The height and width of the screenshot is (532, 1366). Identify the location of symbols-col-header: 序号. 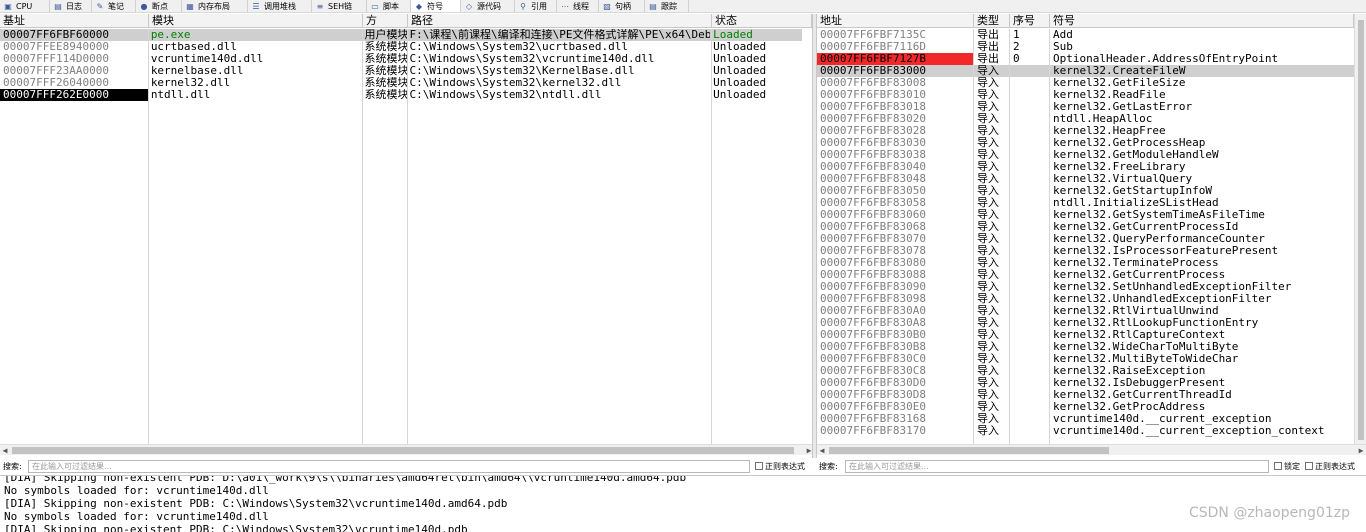
(1030, 21).